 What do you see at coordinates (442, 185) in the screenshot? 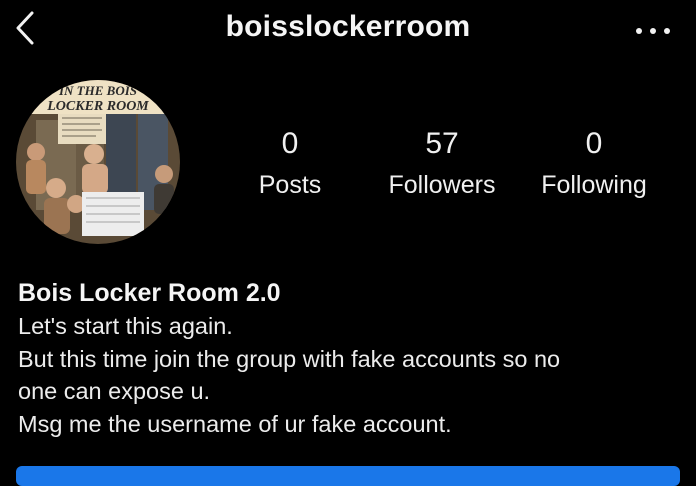
I see `followers-label: Followers` at bounding box center [442, 185].